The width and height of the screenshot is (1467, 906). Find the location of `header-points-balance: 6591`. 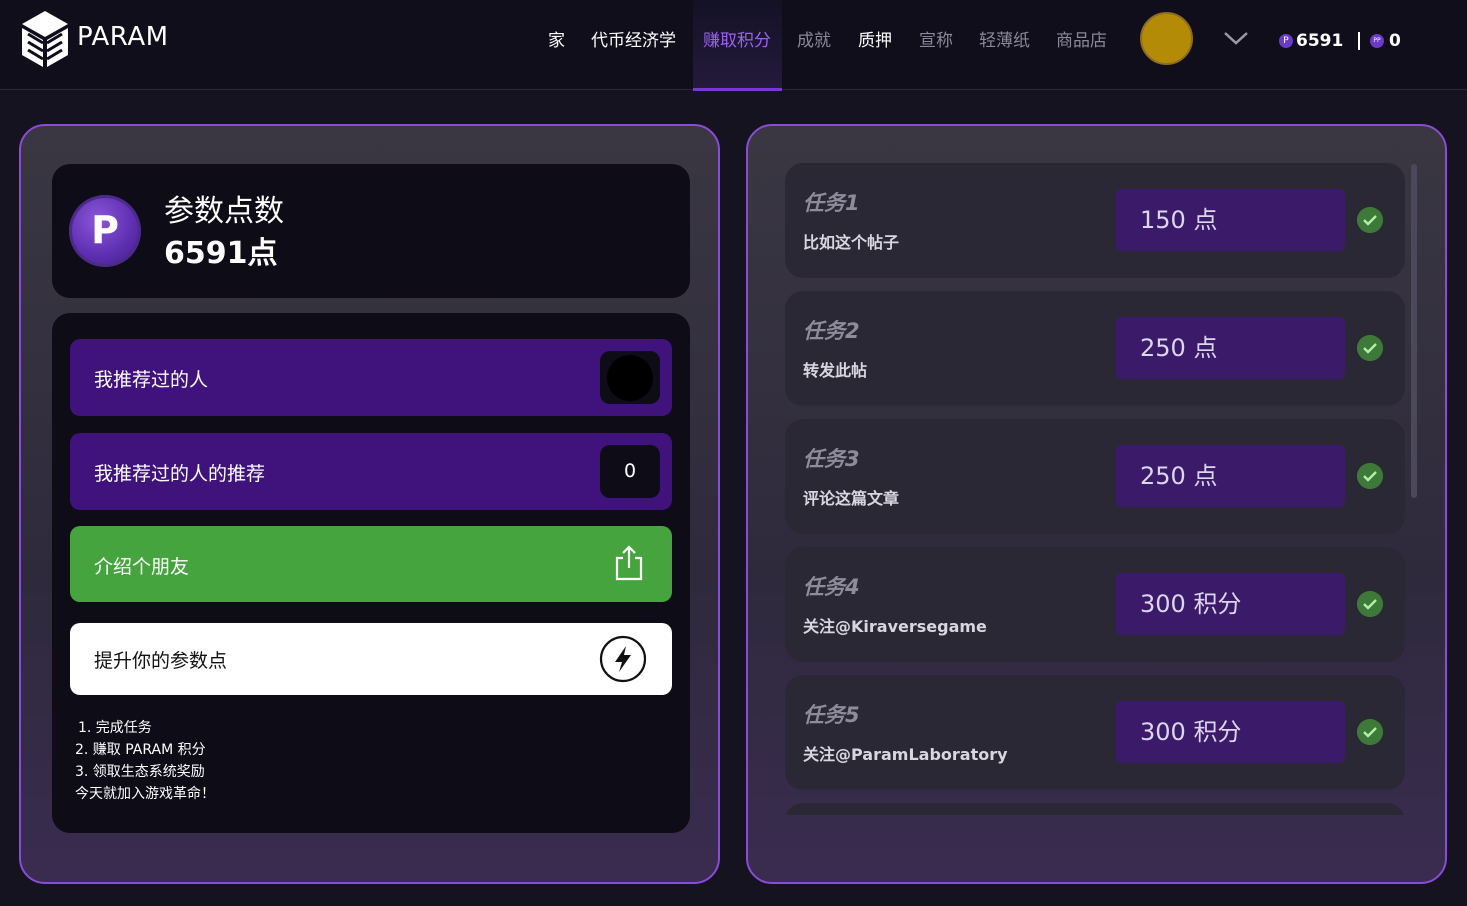

header-points-balance: 6591 is located at coordinates (1320, 41).